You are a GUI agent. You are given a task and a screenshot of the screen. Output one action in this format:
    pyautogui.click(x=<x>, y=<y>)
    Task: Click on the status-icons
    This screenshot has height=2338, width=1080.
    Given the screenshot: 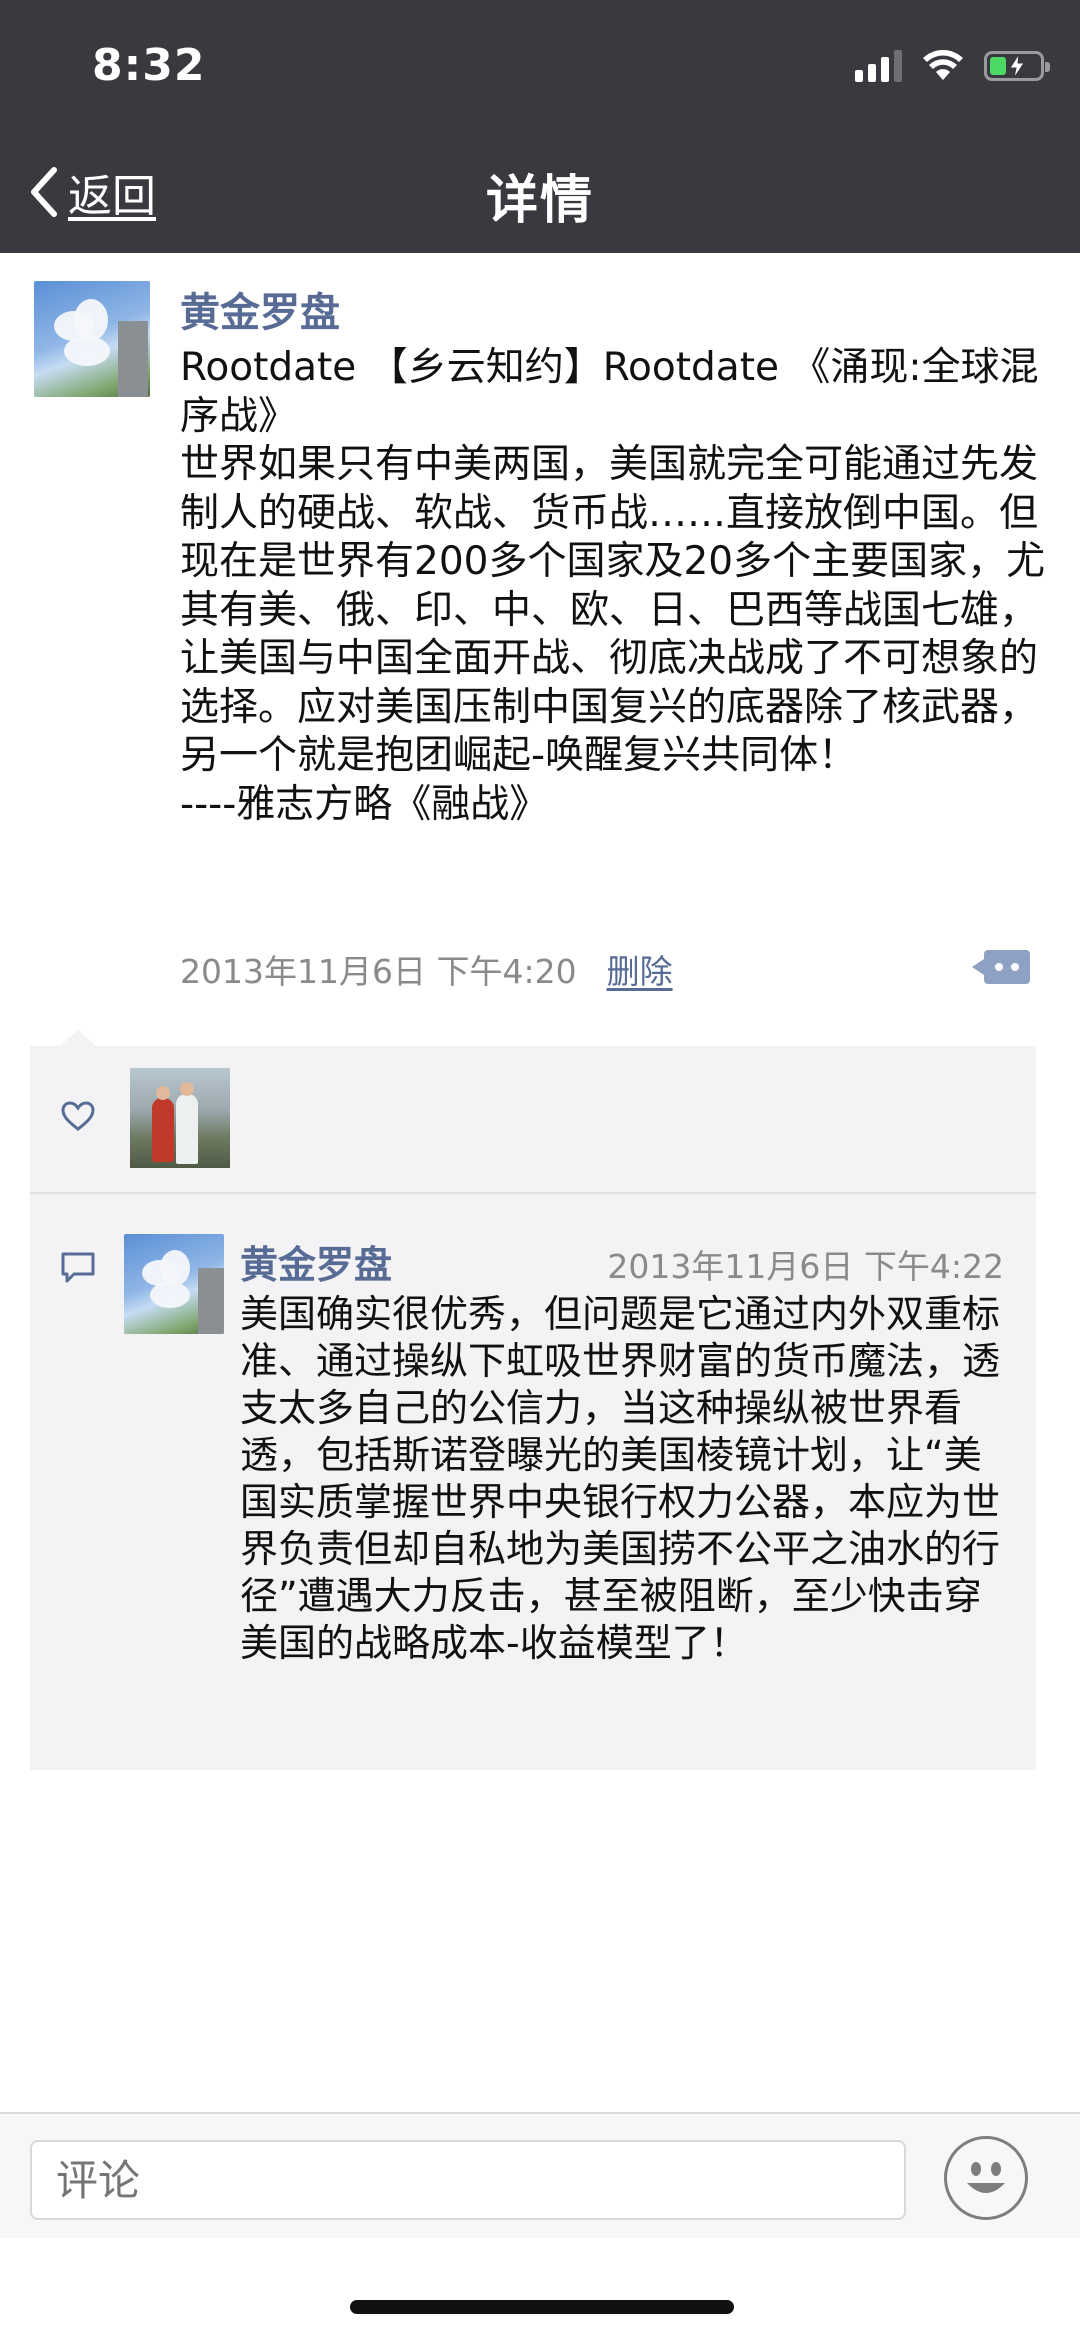 What is the action you would take?
    pyautogui.click(x=952, y=66)
    